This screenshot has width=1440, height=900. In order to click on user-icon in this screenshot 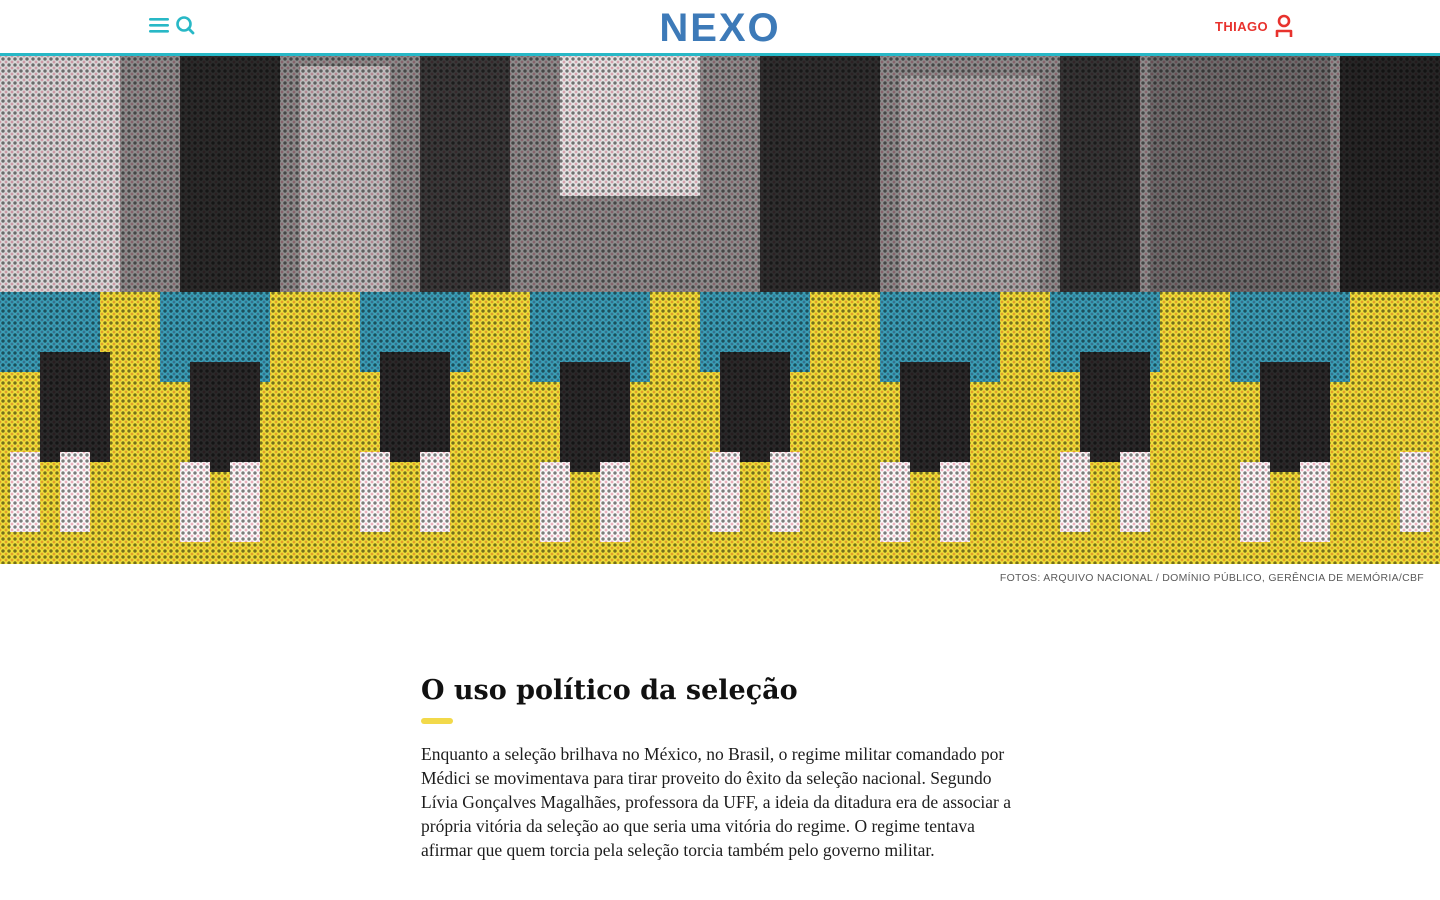, I will do `click(1284, 26)`.